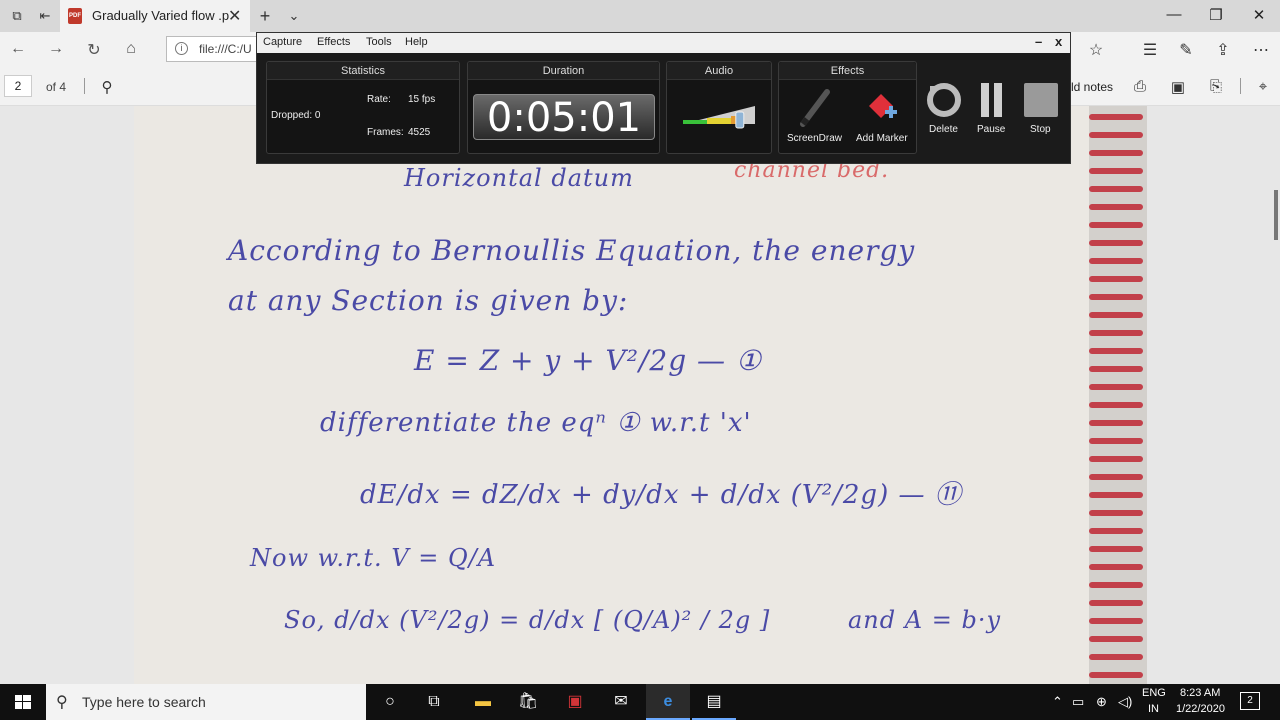 This screenshot has width=1280, height=720. I want to click on screendraw-label: ScreenDraw, so click(814, 138).